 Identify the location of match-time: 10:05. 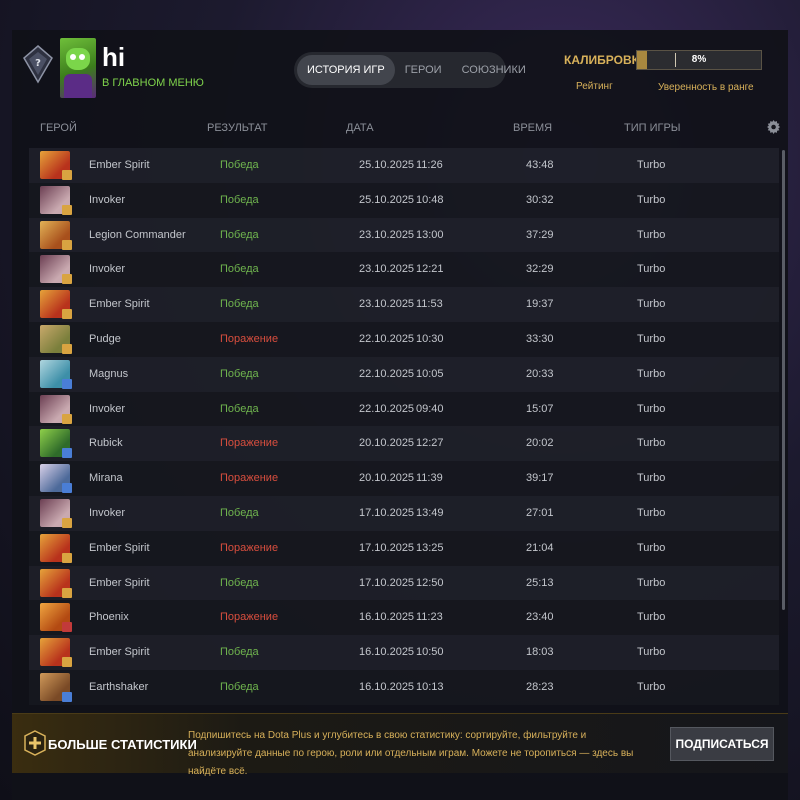
(430, 373).